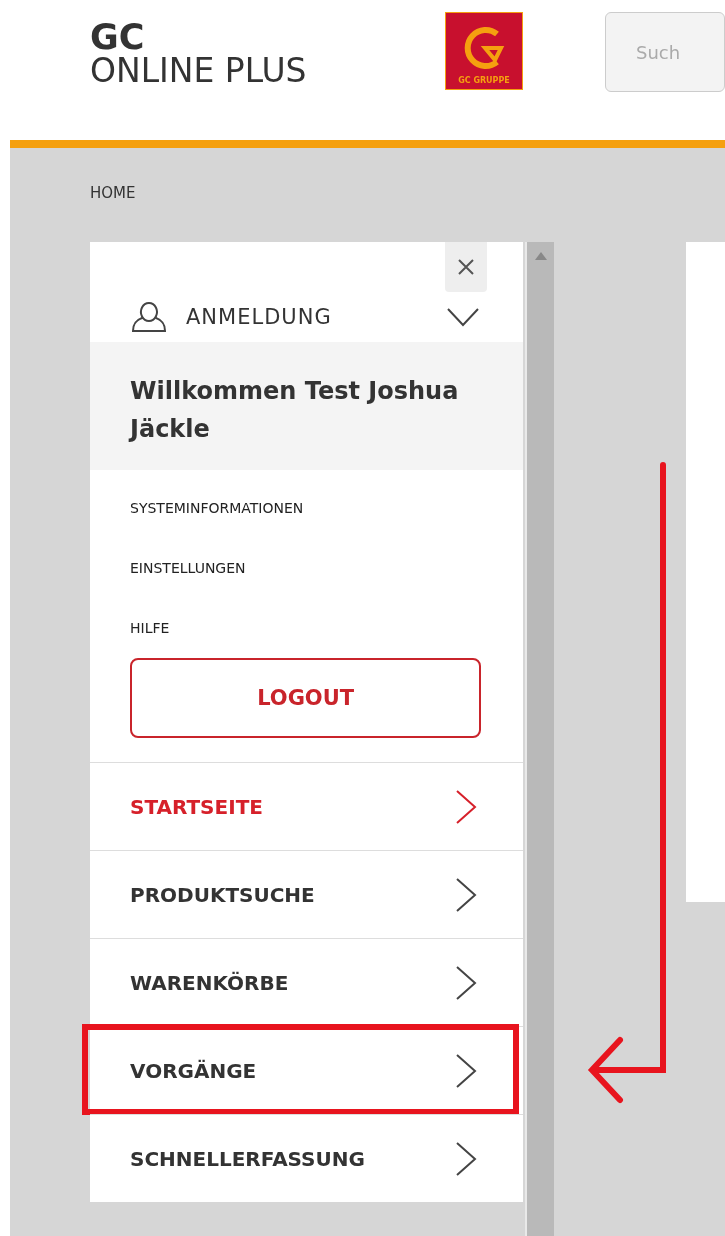  Describe the element at coordinates (307, 628) in the screenshot. I see `account-link: HILFE` at that location.